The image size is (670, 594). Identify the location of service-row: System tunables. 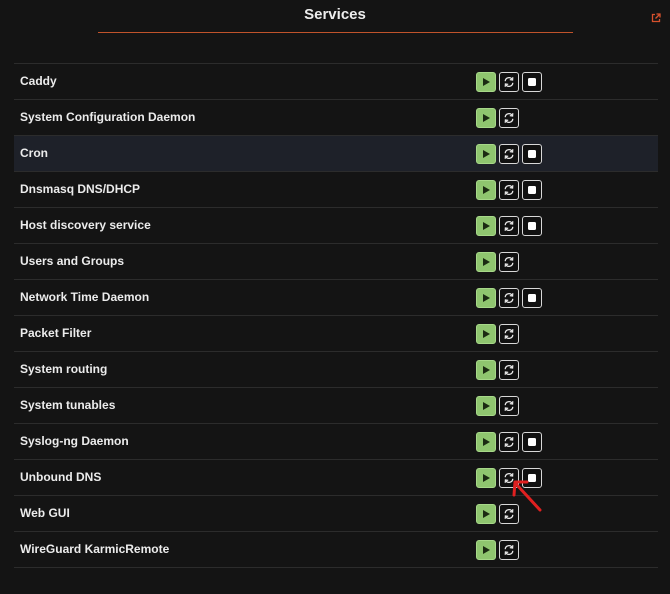
(336, 406).